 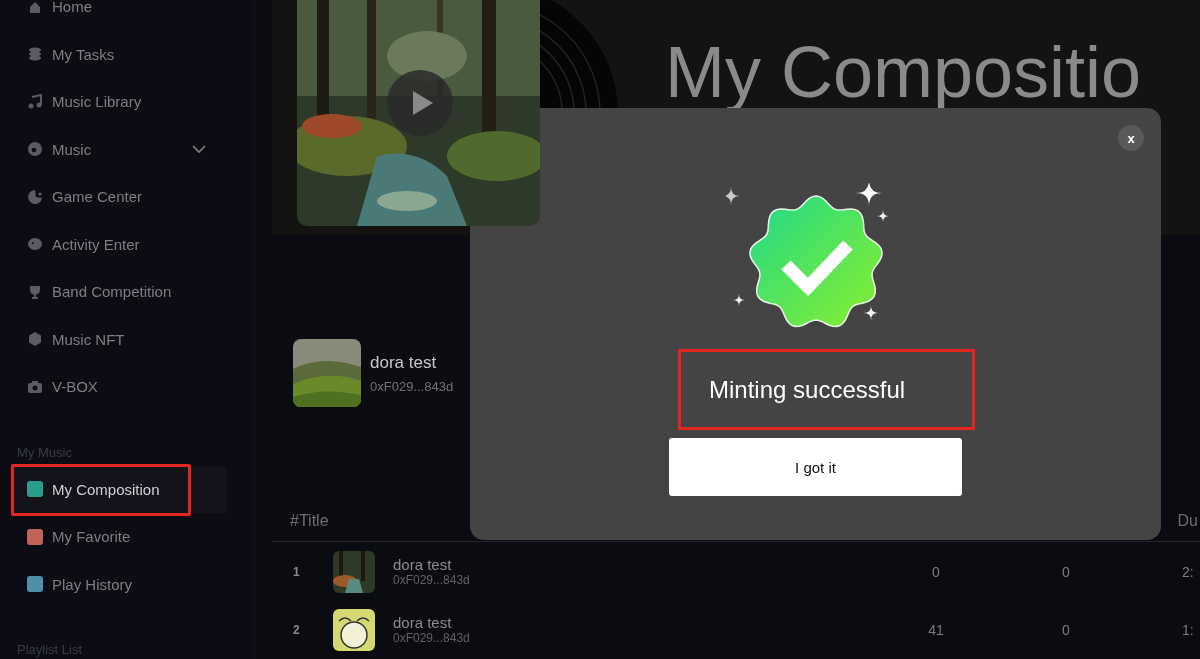 I want to click on page-title: My Compositio, so click(x=903, y=72).